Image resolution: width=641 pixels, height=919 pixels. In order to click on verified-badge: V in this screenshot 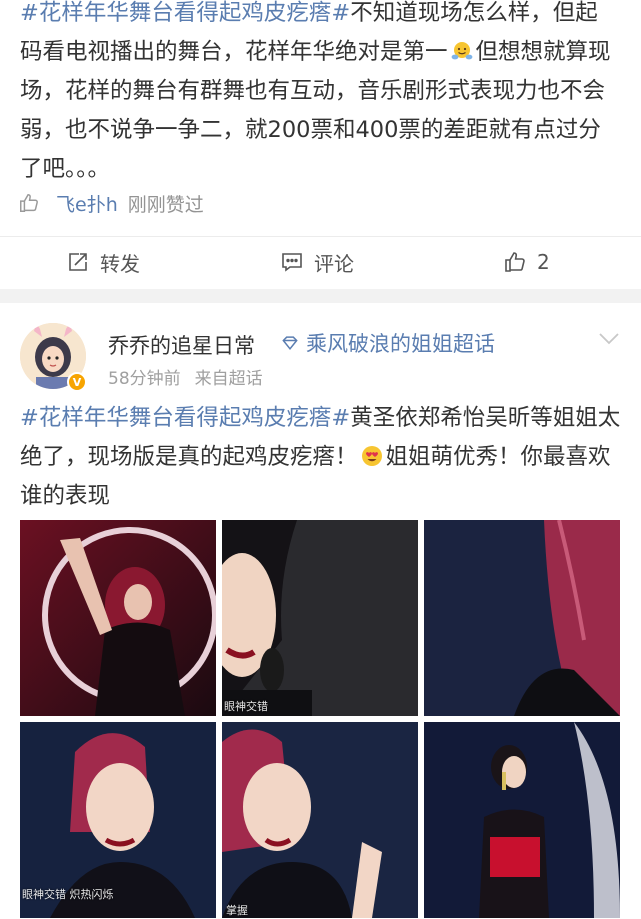, I will do `click(77, 382)`.